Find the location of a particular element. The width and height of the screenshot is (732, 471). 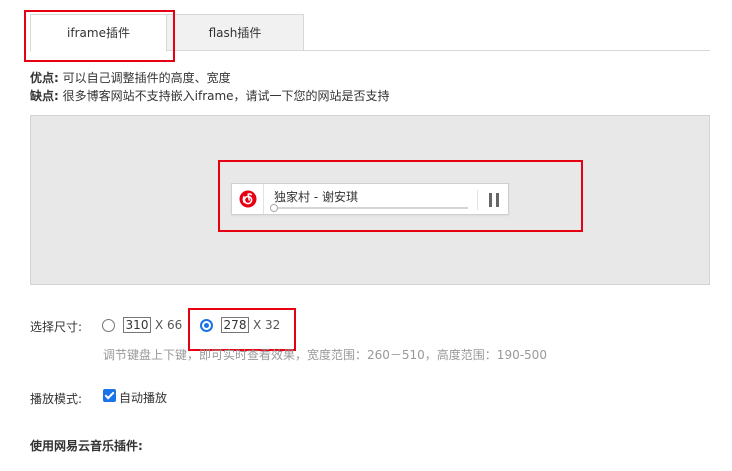

tab-bar: iframe插件 flash插件 is located at coordinates (370, 33).